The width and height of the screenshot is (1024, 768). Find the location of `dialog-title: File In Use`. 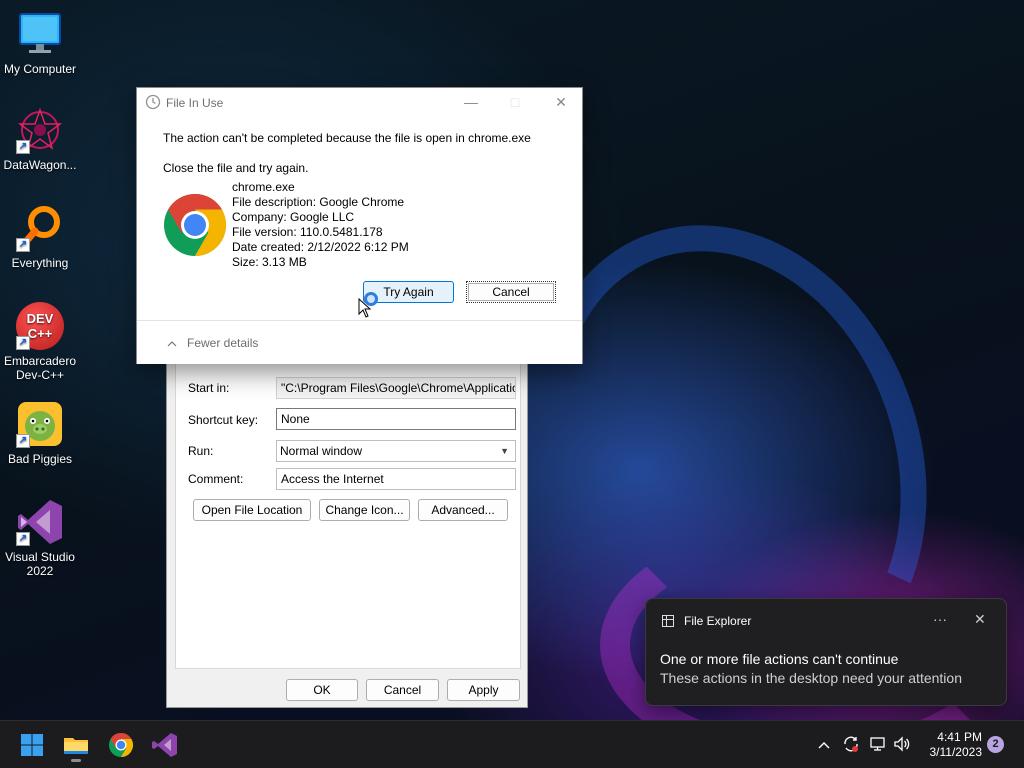

dialog-title: File In Use is located at coordinates (195, 103).